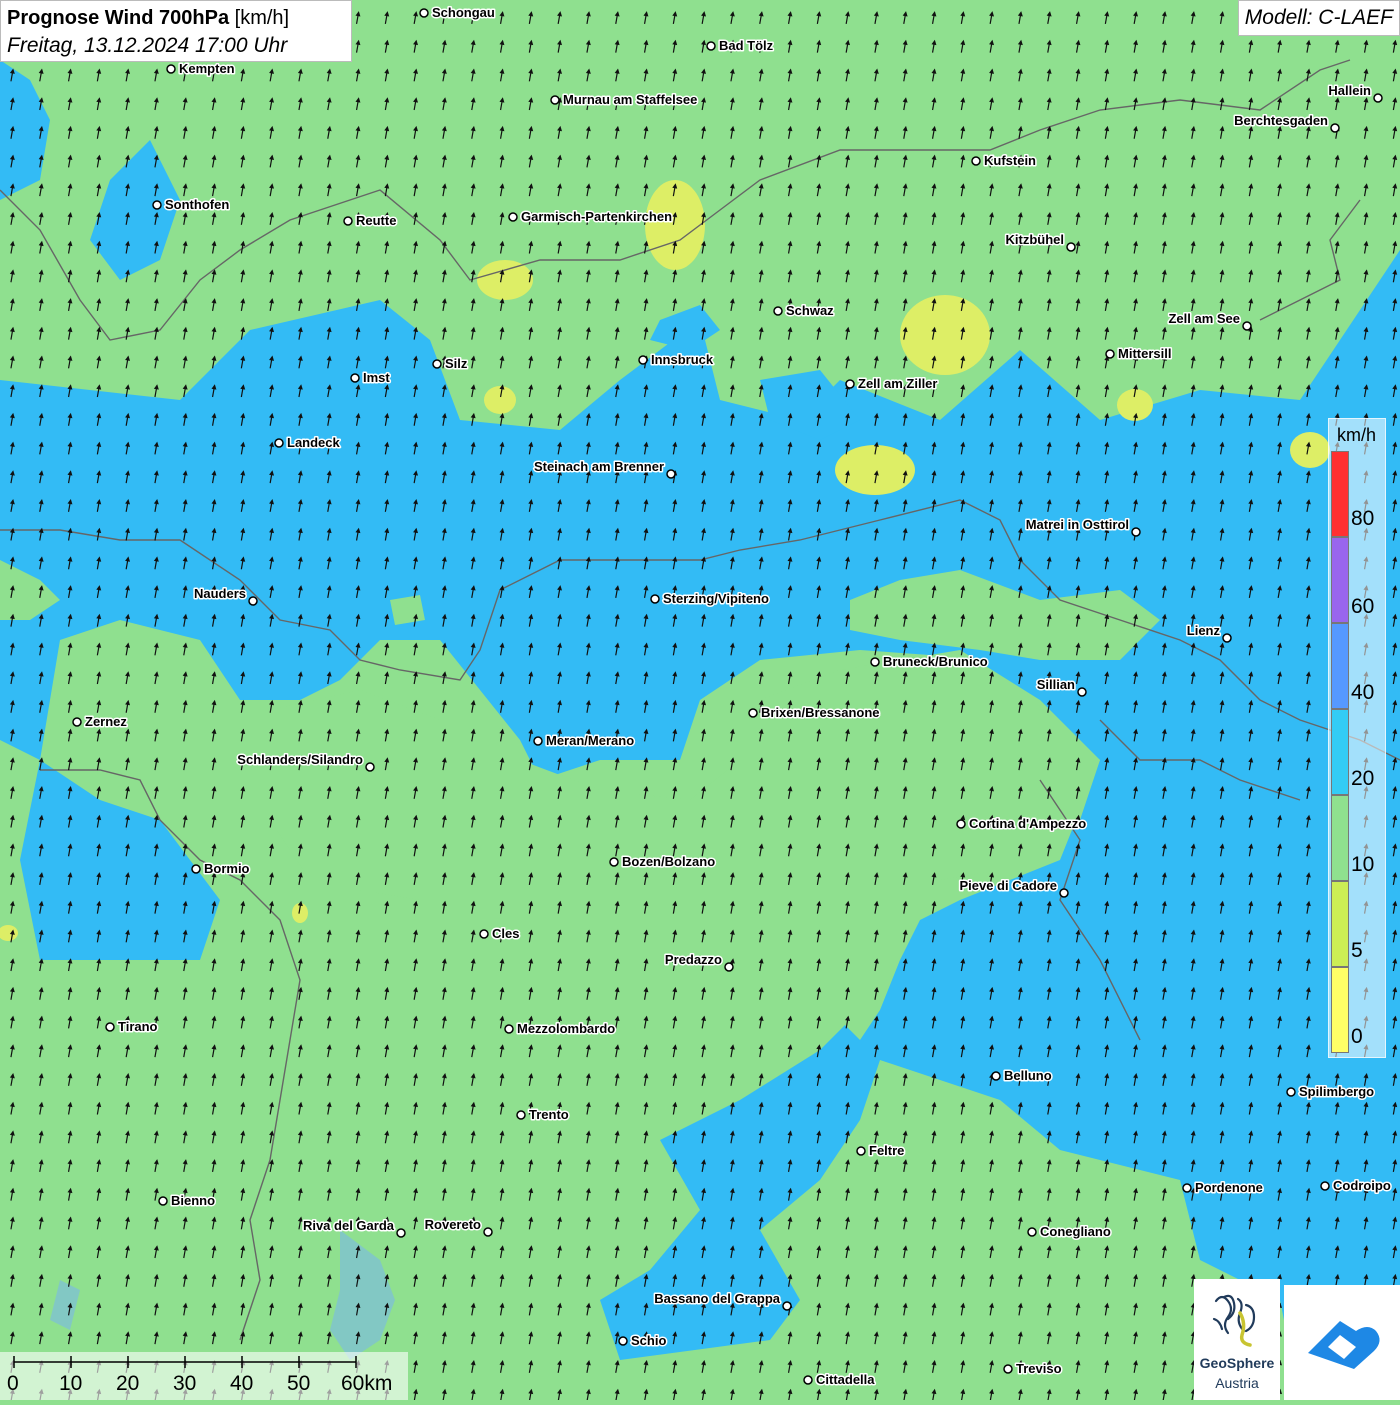  What do you see at coordinates (845, 1379) in the screenshot?
I see `city-label: Cittadella` at bounding box center [845, 1379].